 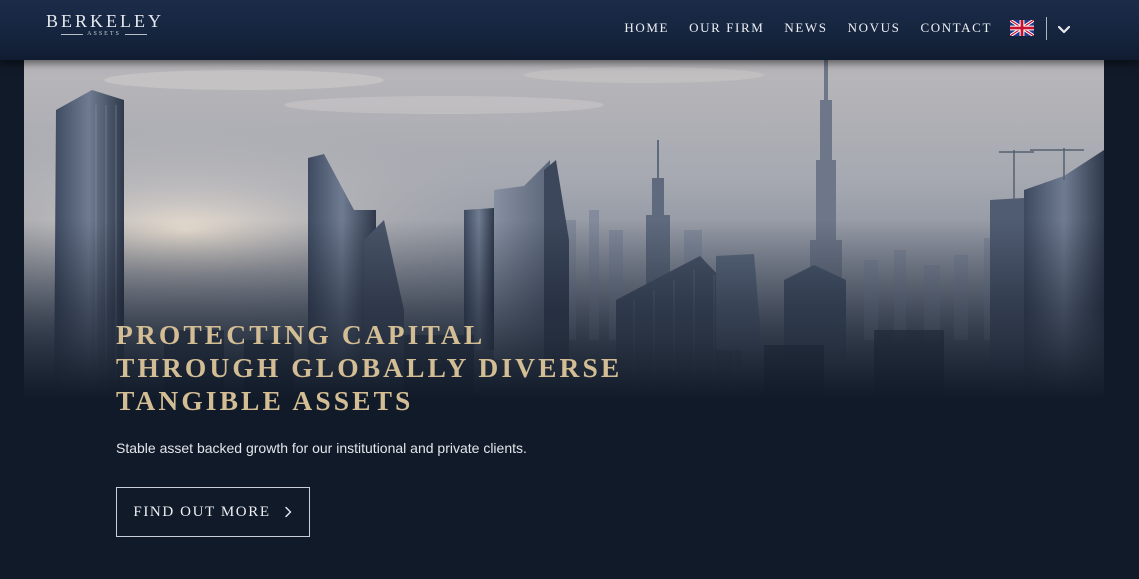 I want to click on find-out-more-button: FIND OUT MORE, so click(x=213, y=512).